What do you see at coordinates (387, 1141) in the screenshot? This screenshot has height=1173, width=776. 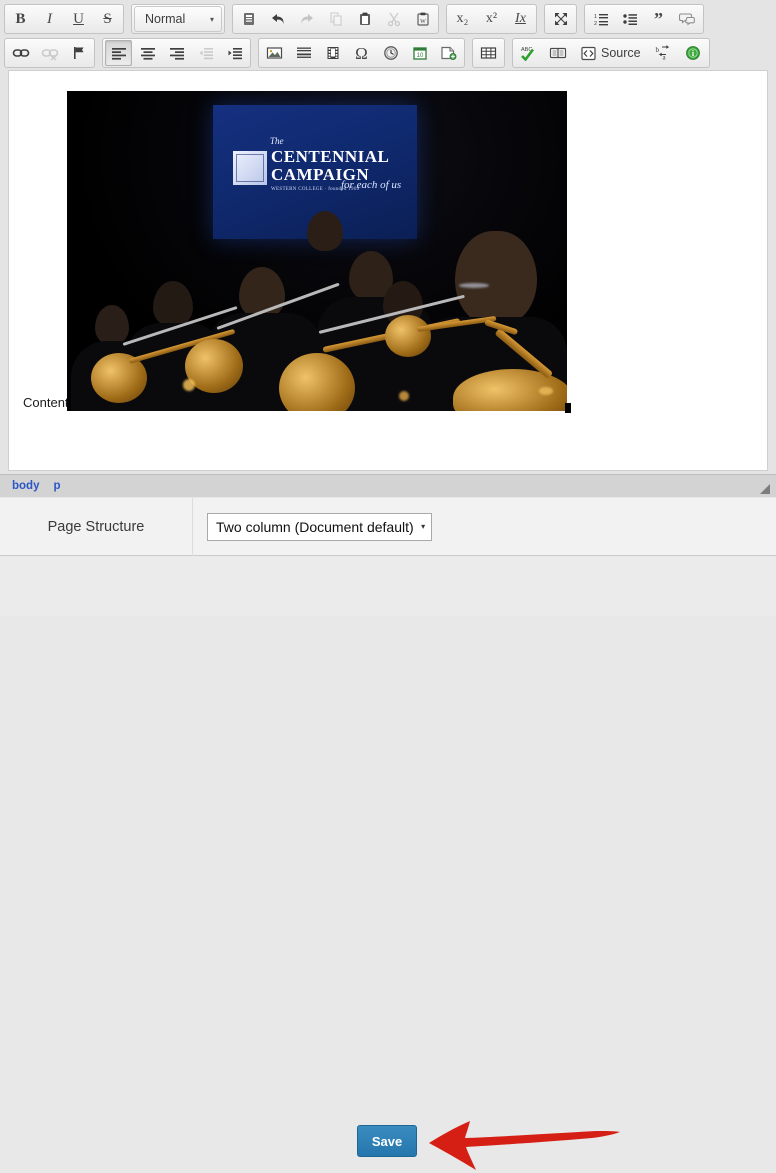 I see `save-button: Save` at bounding box center [387, 1141].